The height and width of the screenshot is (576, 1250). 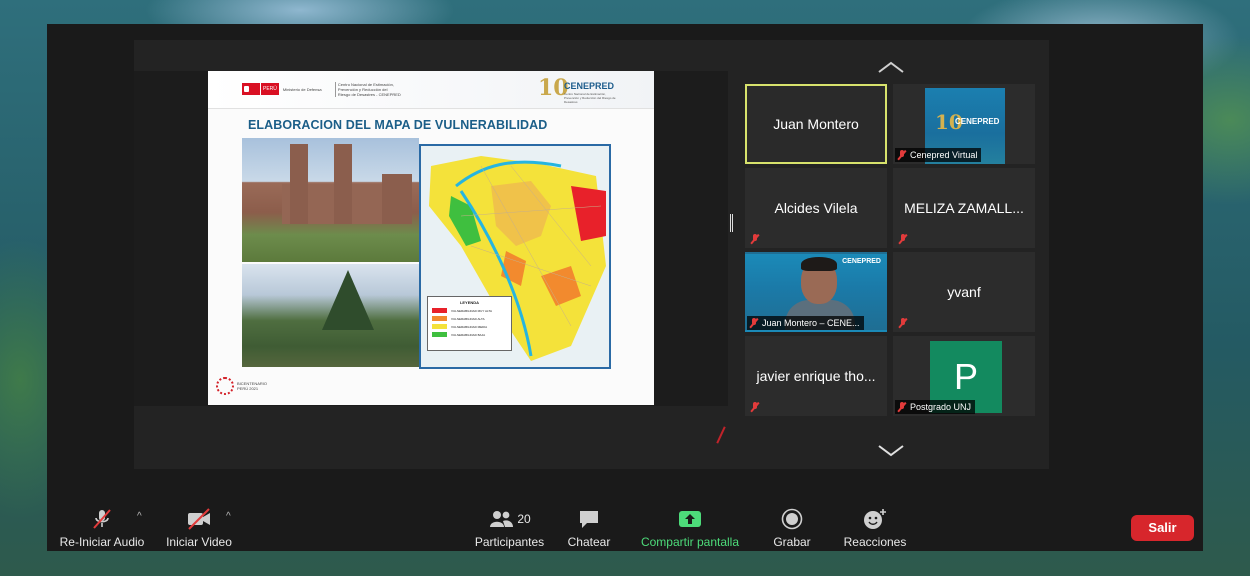 What do you see at coordinates (690, 519) in the screenshot?
I see `share-screen-icon` at bounding box center [690, 519].